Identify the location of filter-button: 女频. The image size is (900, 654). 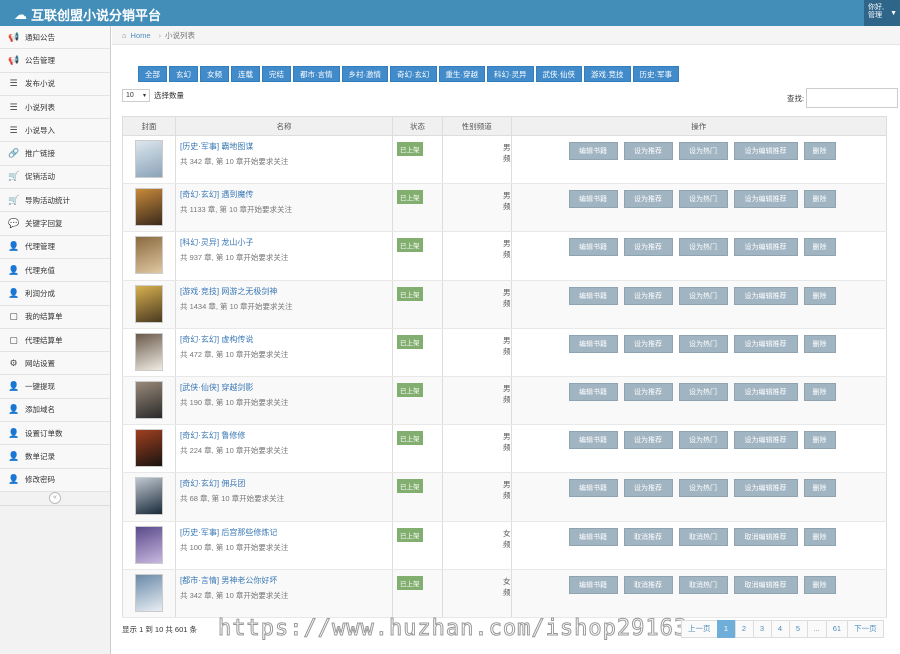
(214, 74).